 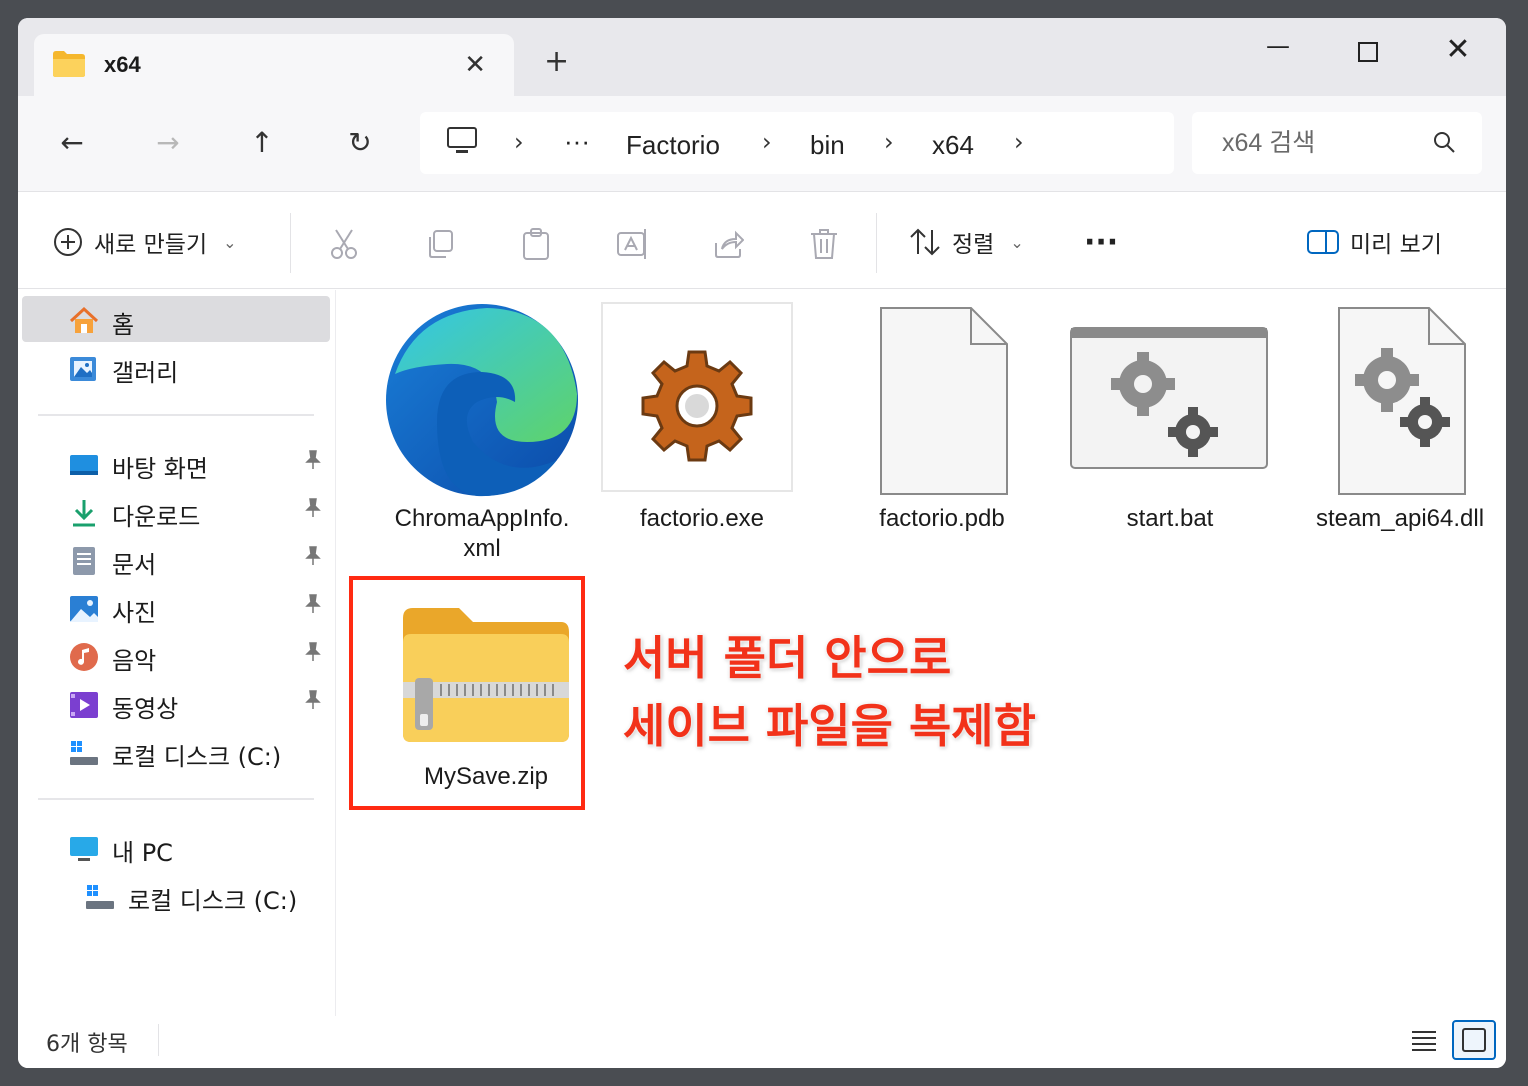 What do you see at coordinates (176, 559) in the screenshot?
I see `sidebar-item-documents: 문서` at bounding box center [176, 559].